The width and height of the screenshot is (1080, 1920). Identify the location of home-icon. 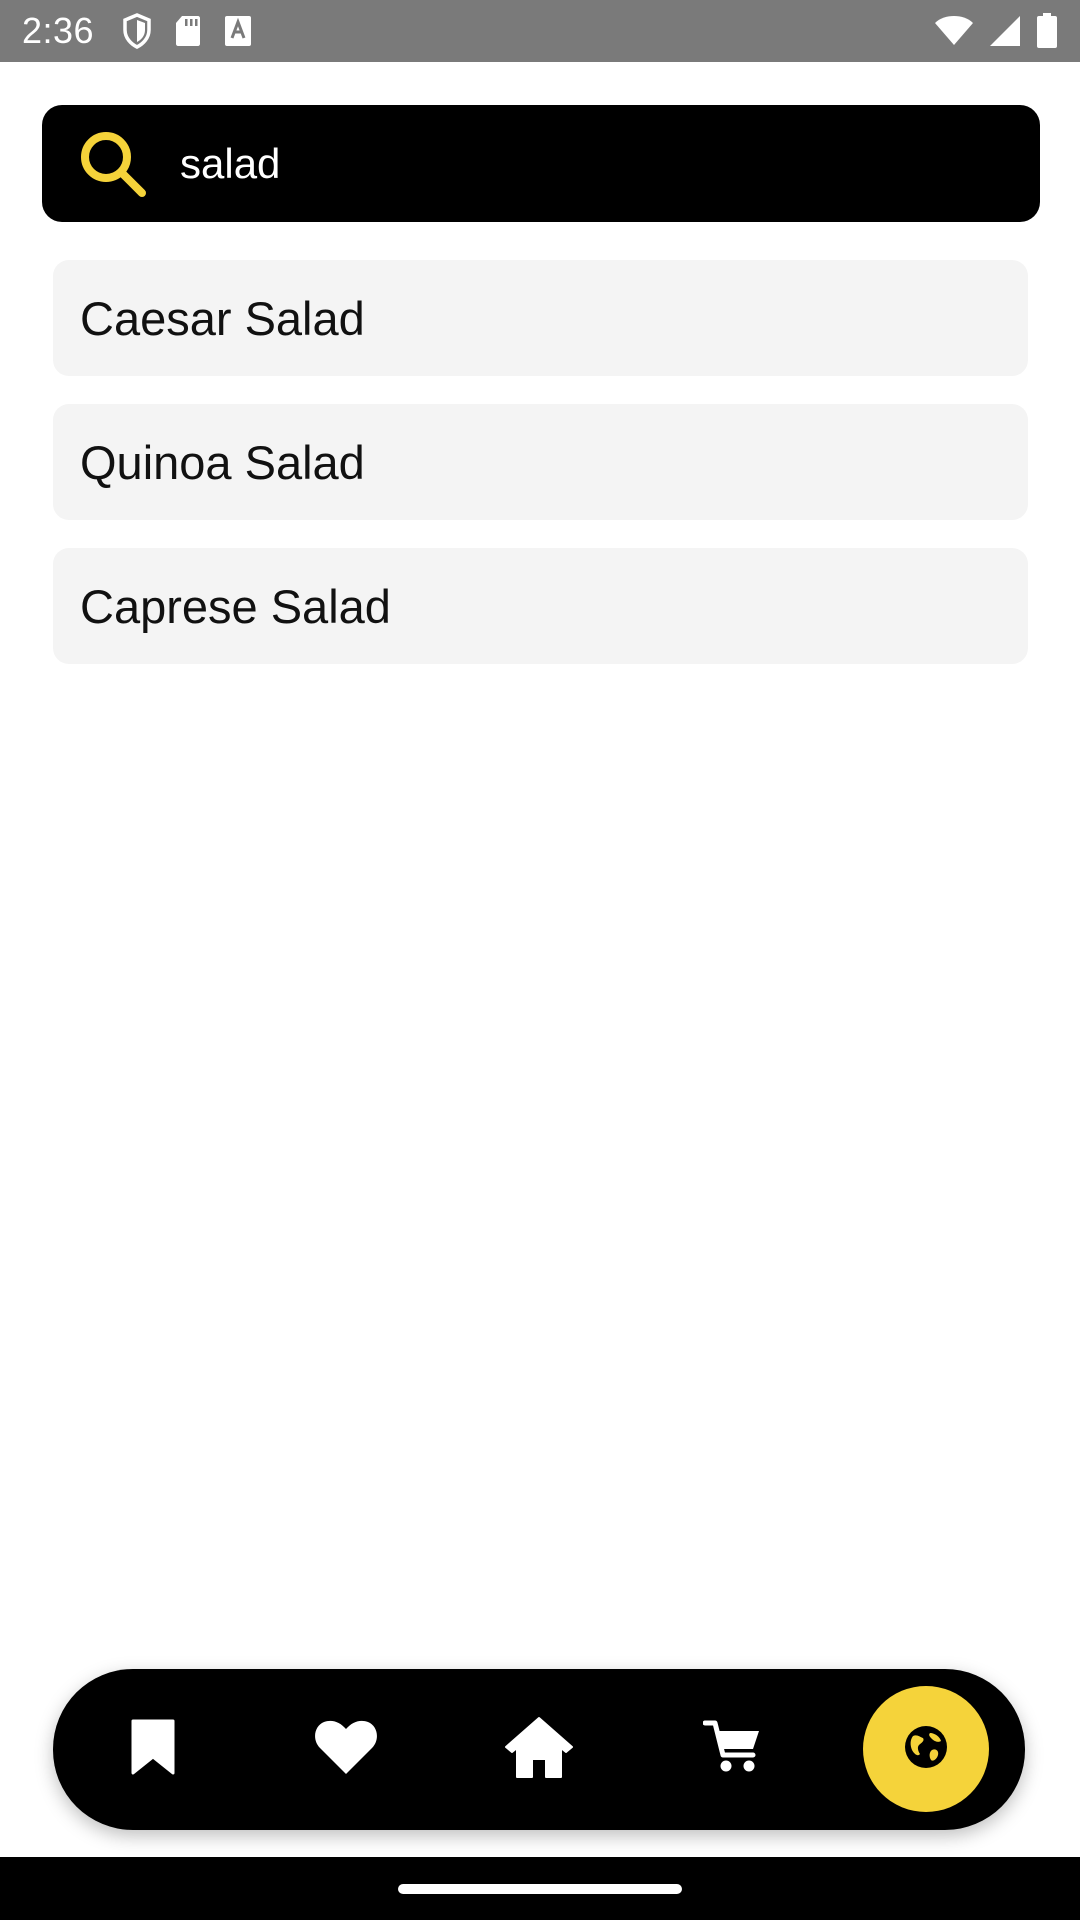
(539, 1749).